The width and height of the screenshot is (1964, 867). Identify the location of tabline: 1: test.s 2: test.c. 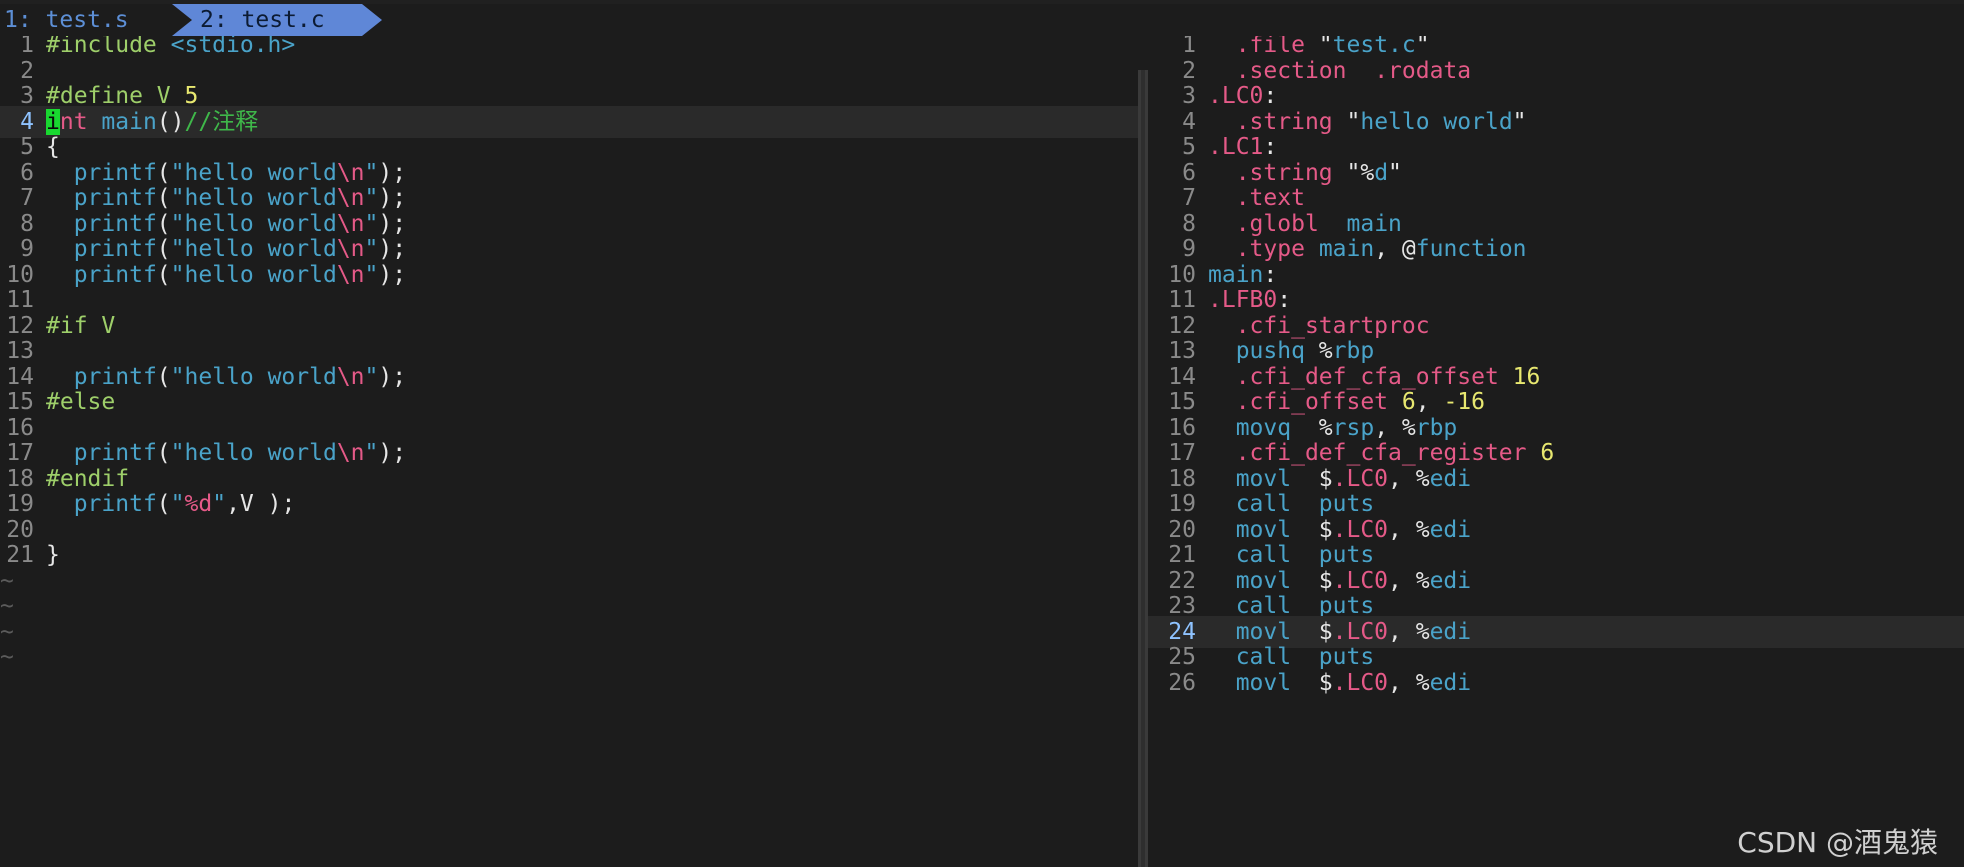
(982, 20).